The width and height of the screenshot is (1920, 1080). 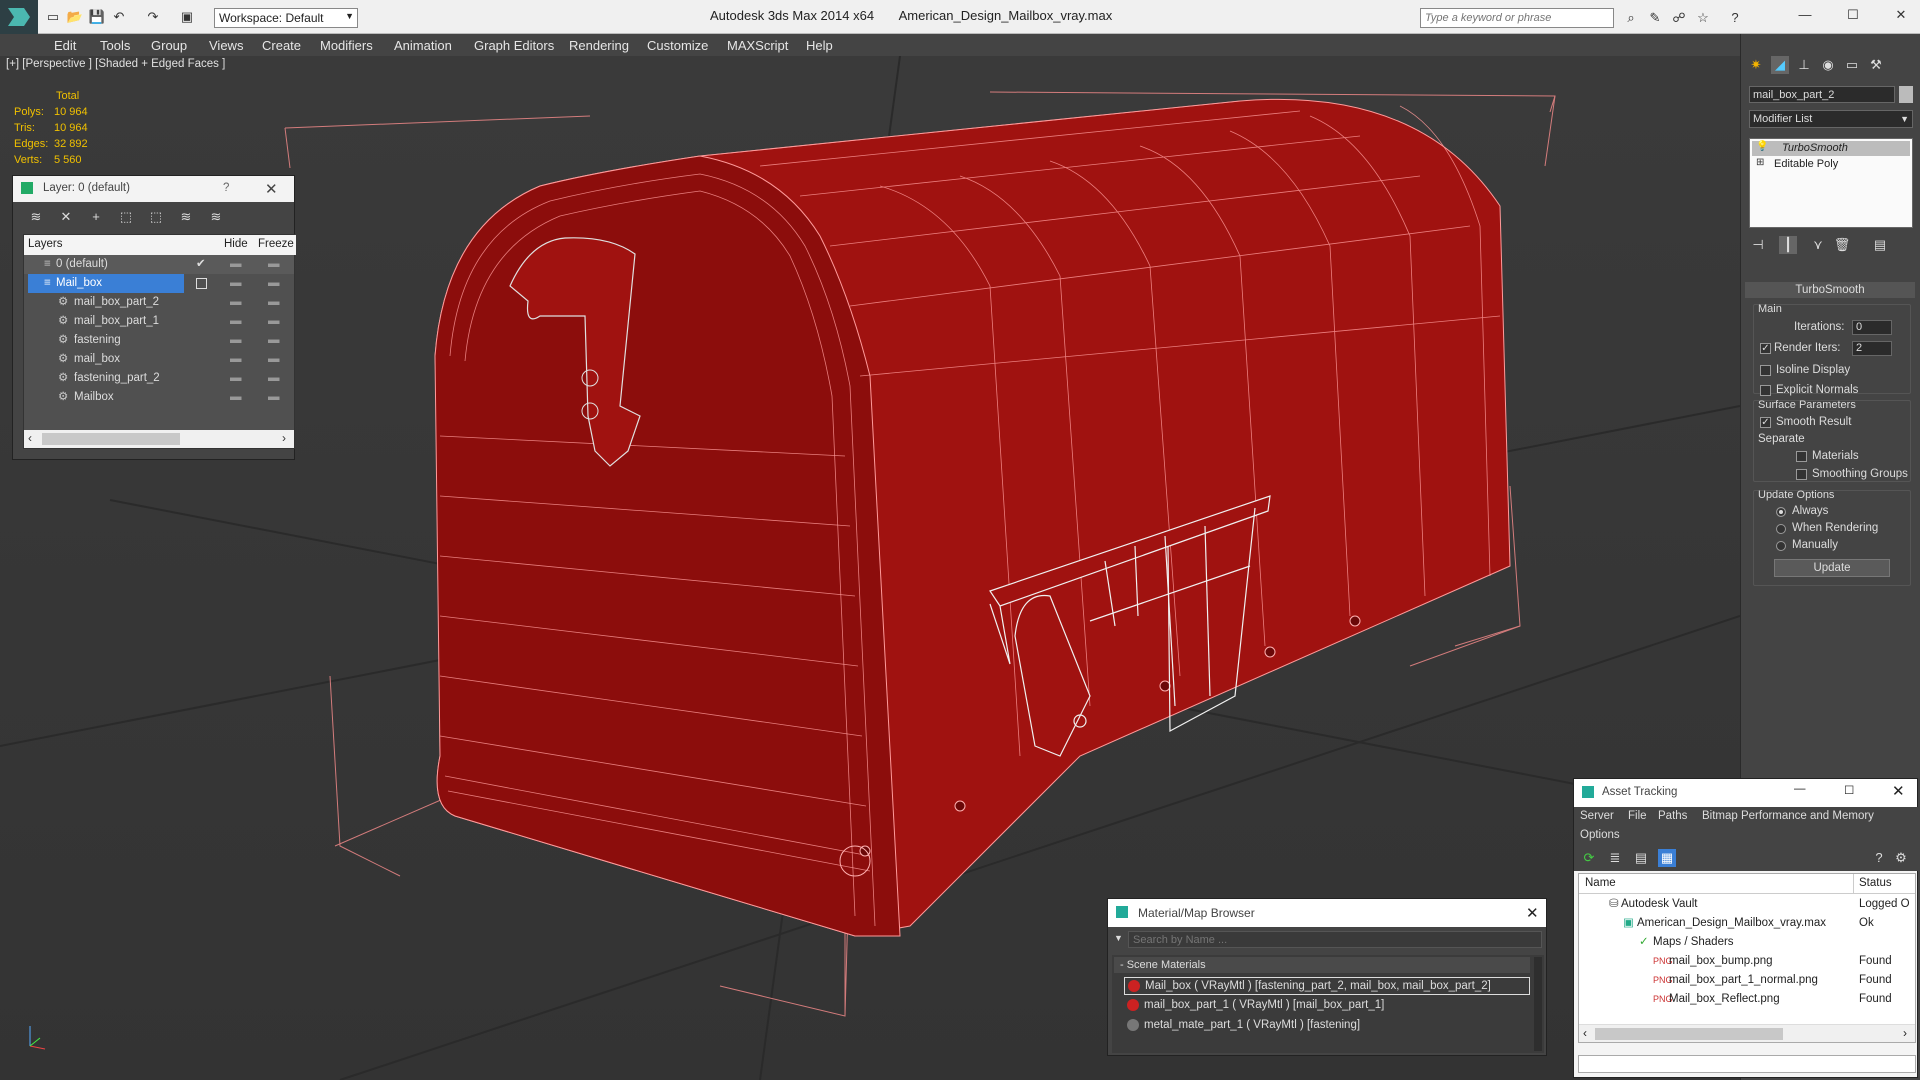 What do you see at coordinates (1901, 858) in the screenshot?
I see `settings-icon: ⚙` at bounding box center [1901, 858].